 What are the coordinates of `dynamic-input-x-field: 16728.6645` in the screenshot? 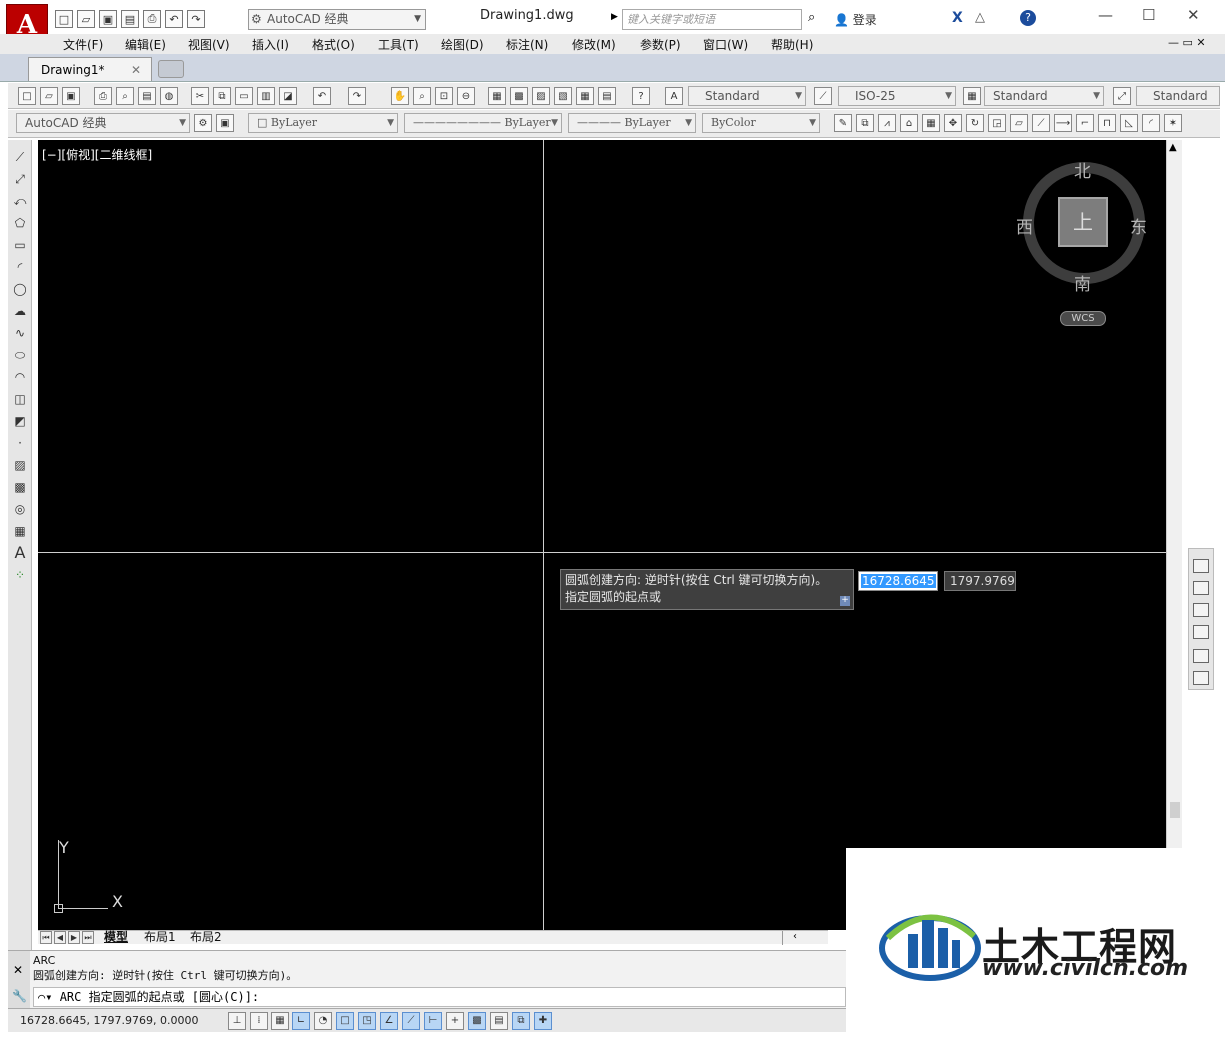 It's located at (898, 581).